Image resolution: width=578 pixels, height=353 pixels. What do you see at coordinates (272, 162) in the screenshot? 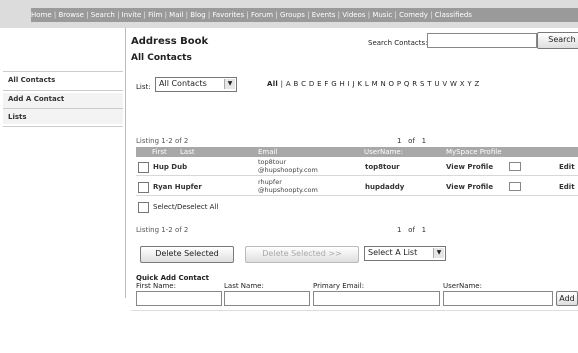
I see `contact-email-line1: top8tour` at bounding box center [272, 162].